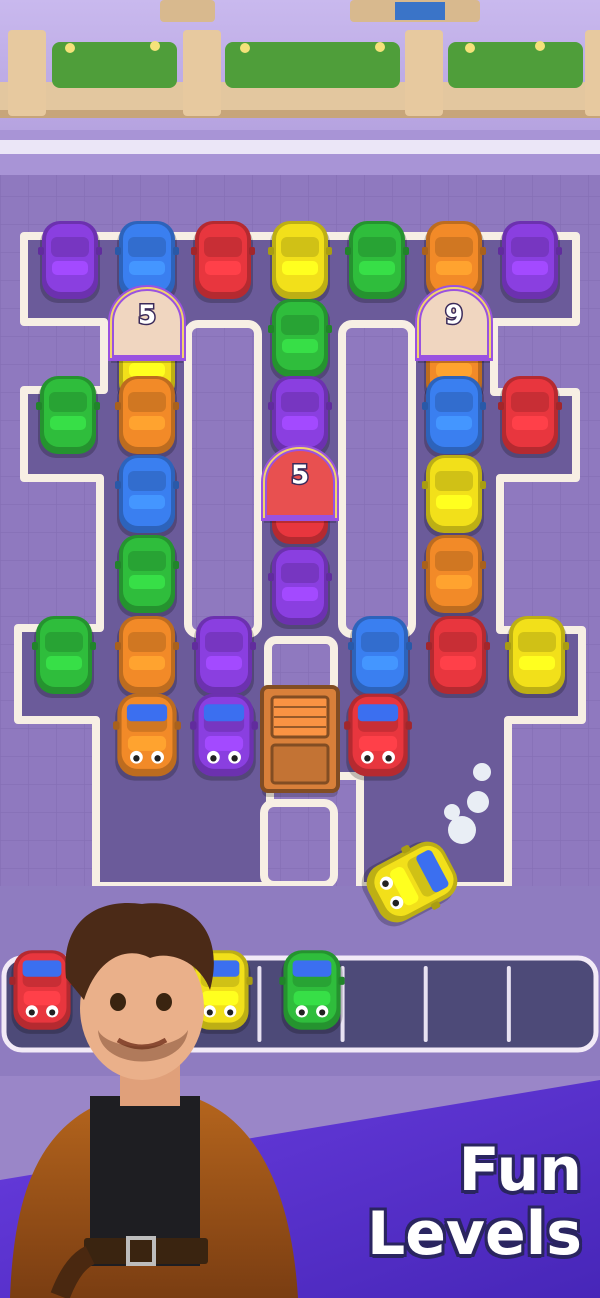 This screenshot has width=600, height=1298. I want to click on car-tunnel: 9, so click(454, 324).